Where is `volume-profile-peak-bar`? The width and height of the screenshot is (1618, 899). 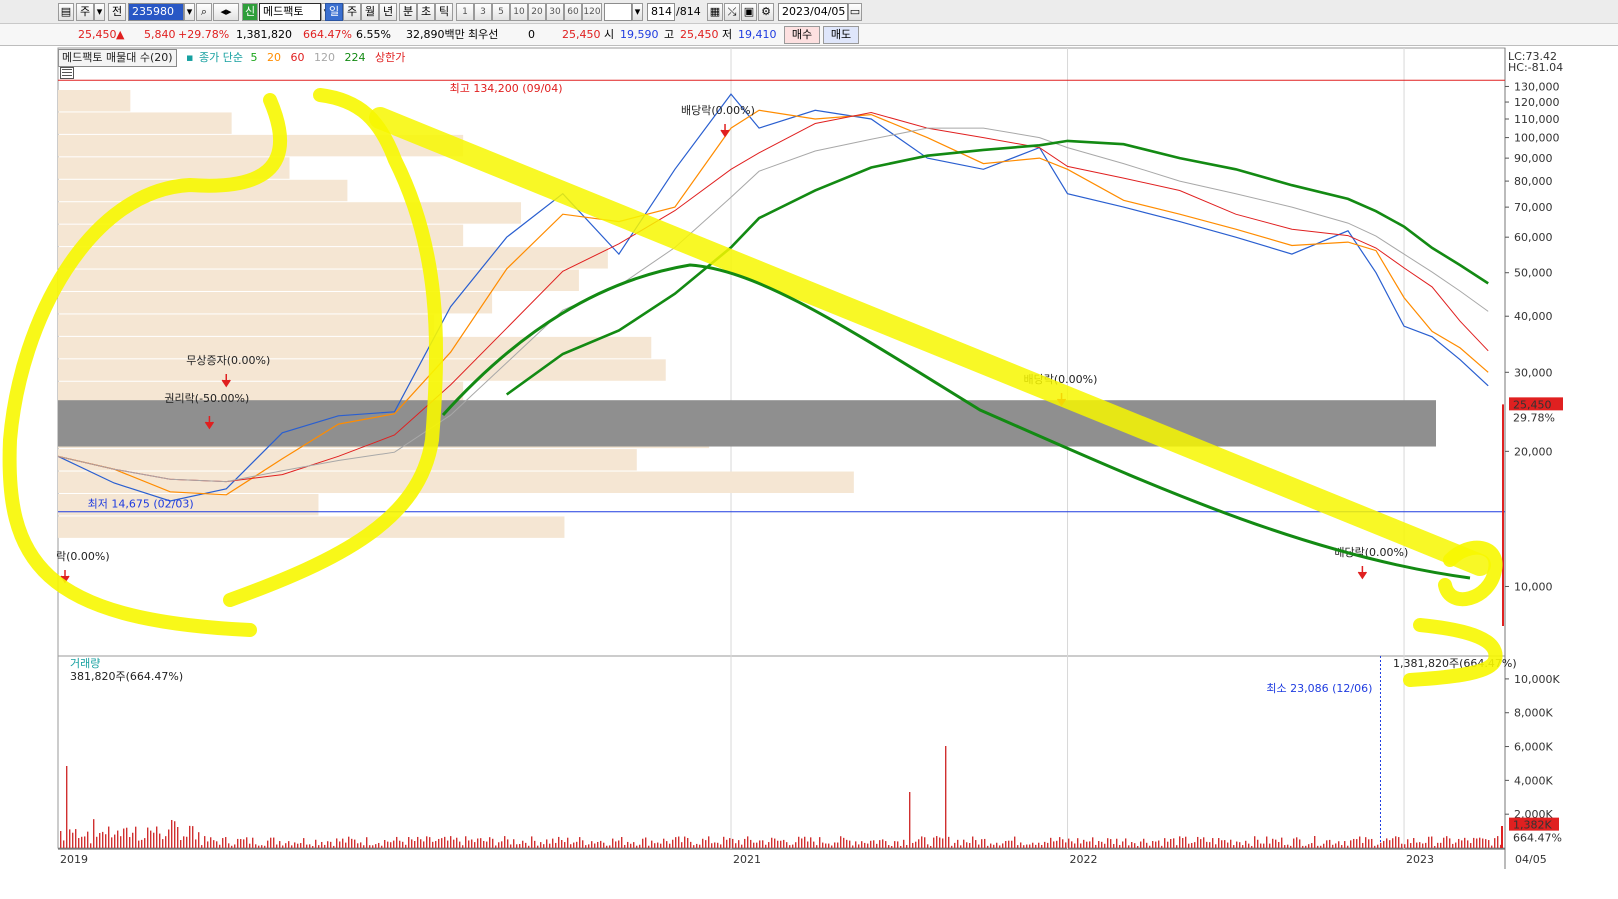
volume-profile-peak-bar is located at coordinates (747, 423).